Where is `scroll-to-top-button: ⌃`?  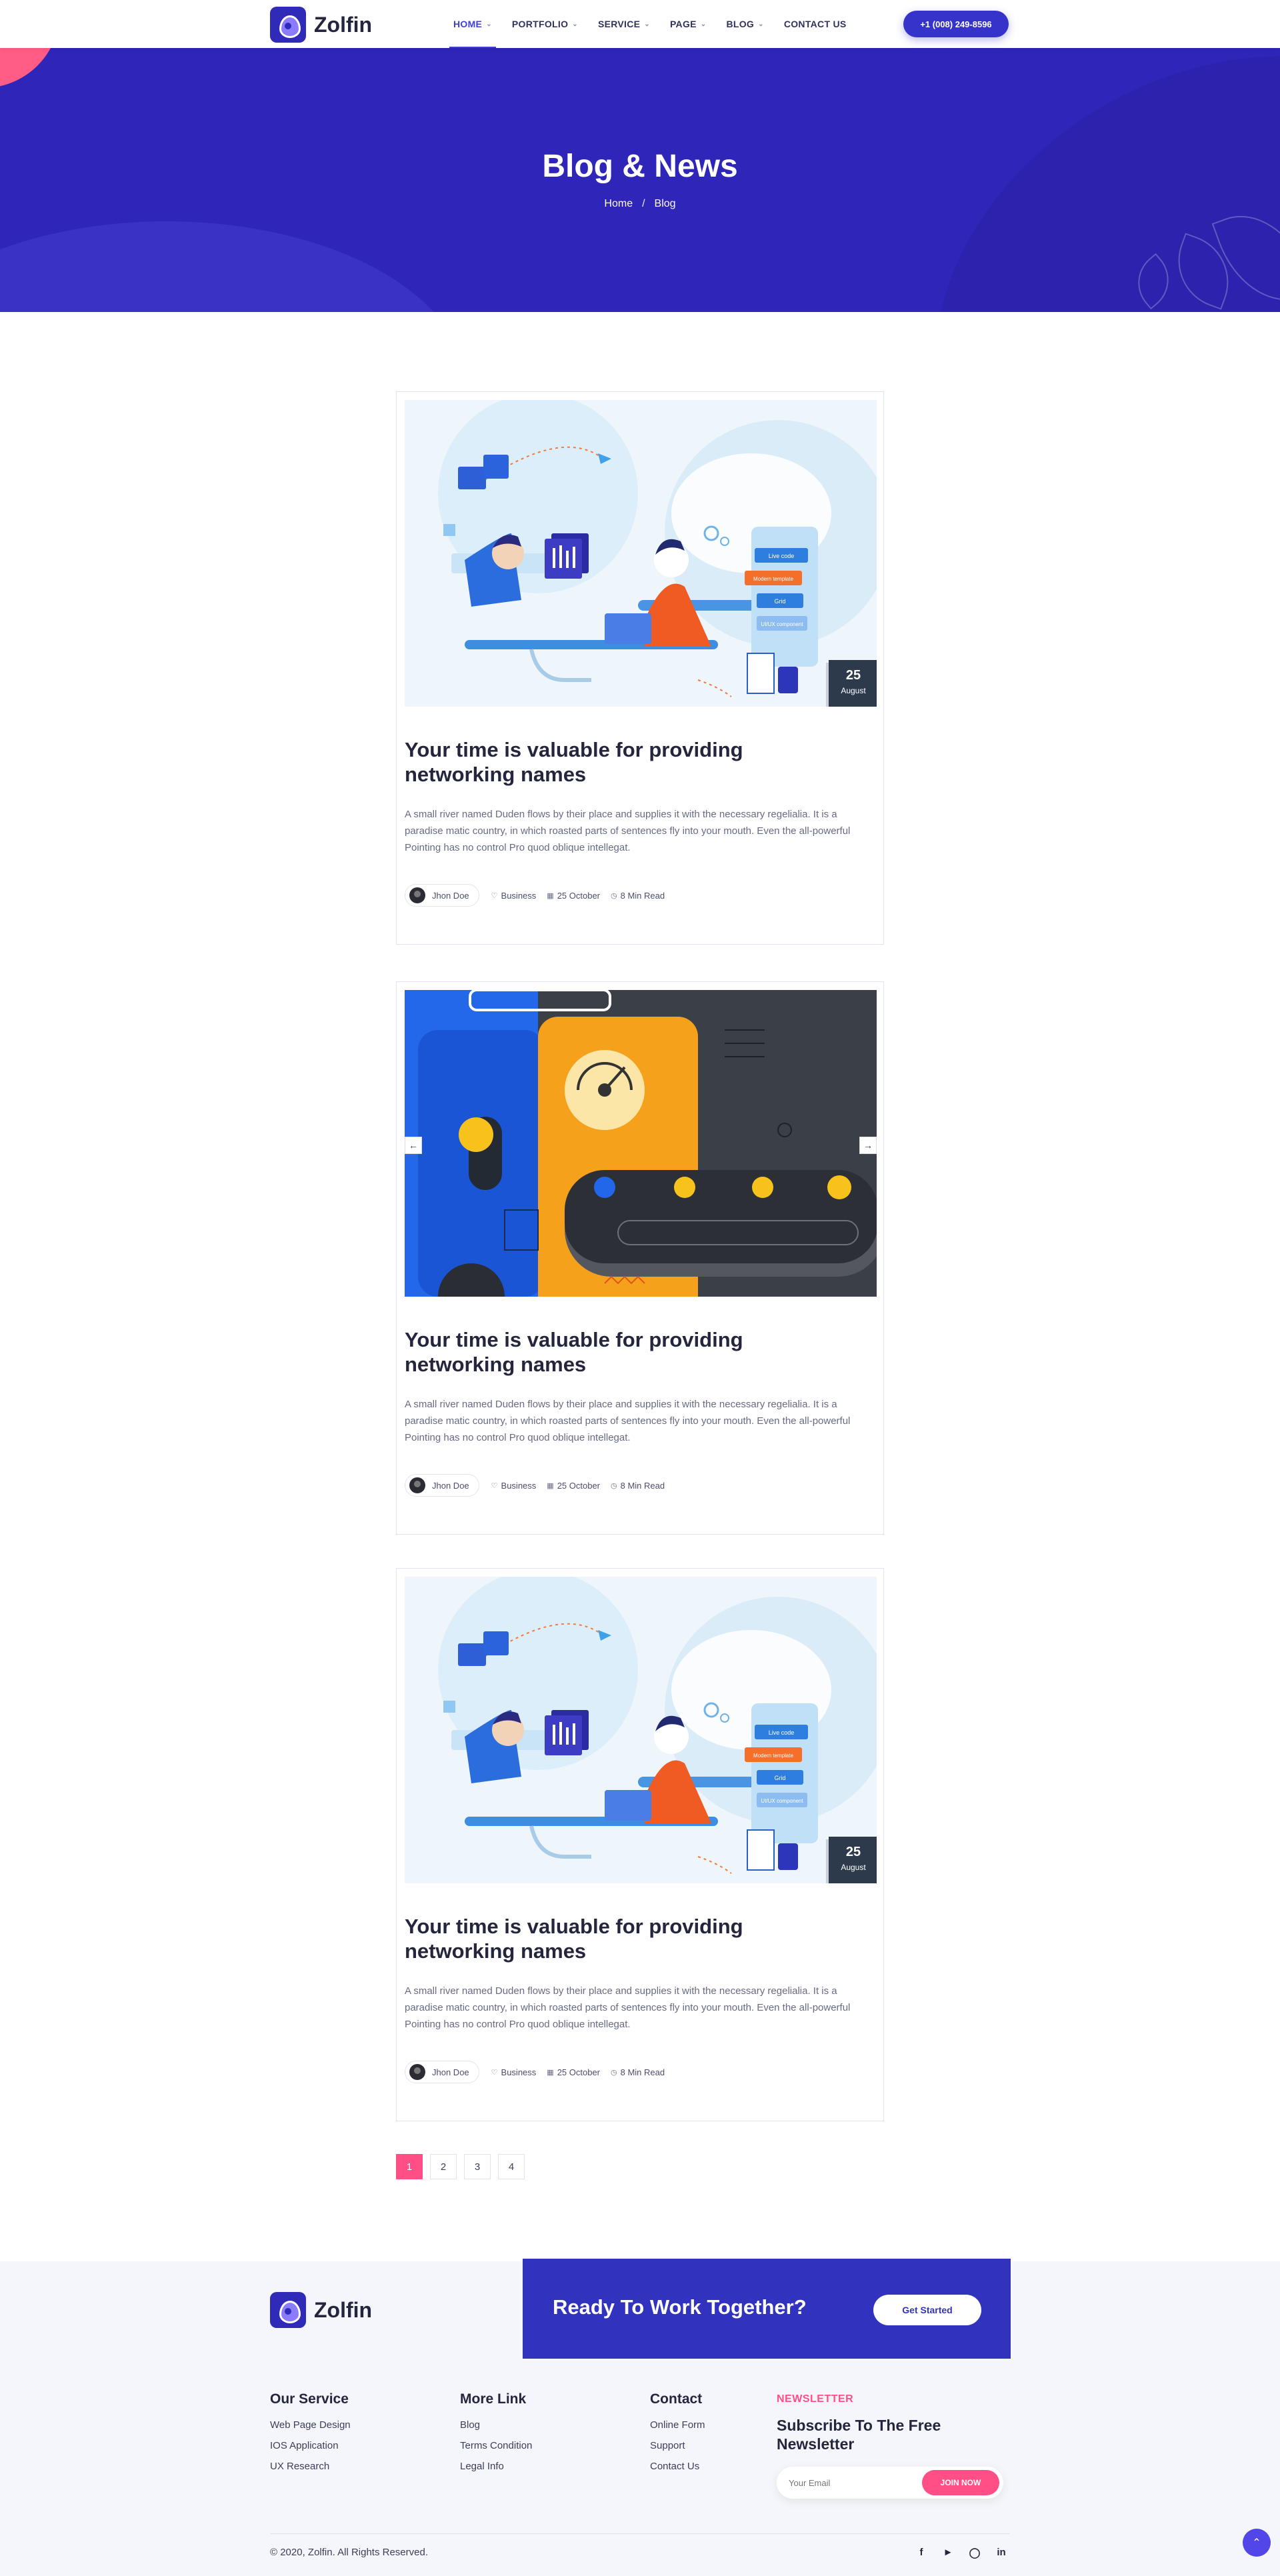
scroll-to-top-button: ⌃ is located at coordinates (1257, 2543).